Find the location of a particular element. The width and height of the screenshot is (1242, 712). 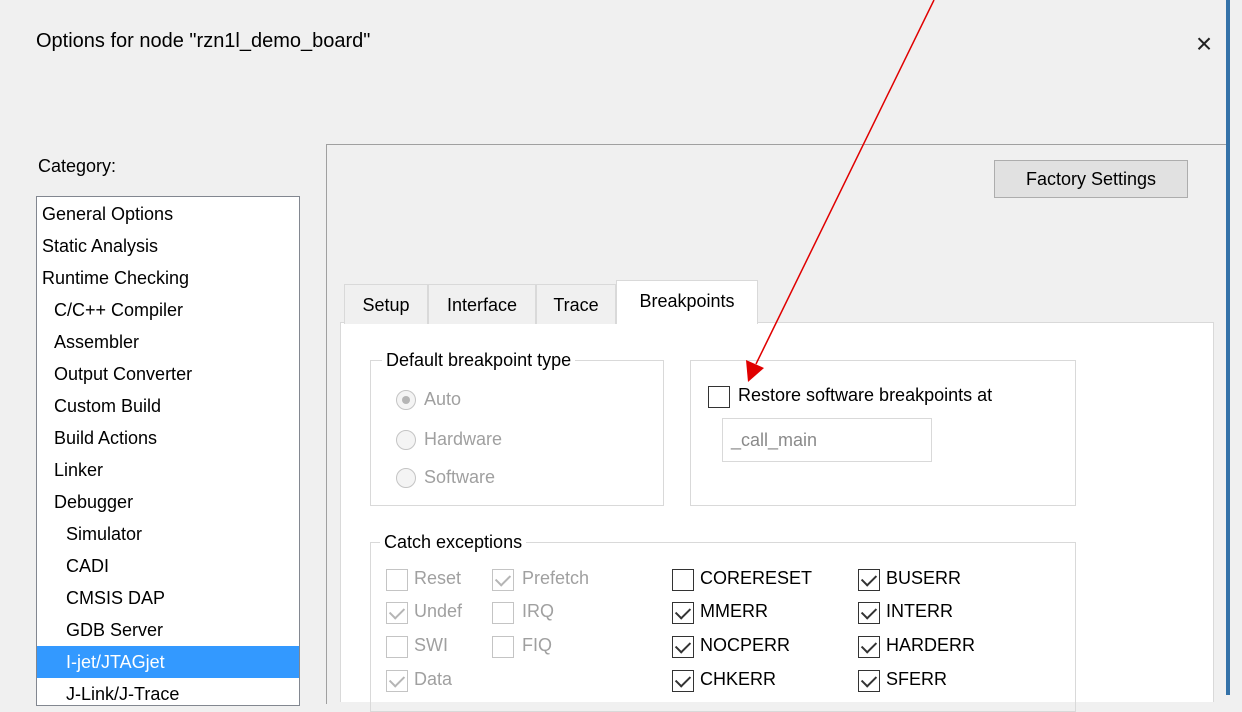

category-item-general-options: General Options is located at coordinates (168, 214).